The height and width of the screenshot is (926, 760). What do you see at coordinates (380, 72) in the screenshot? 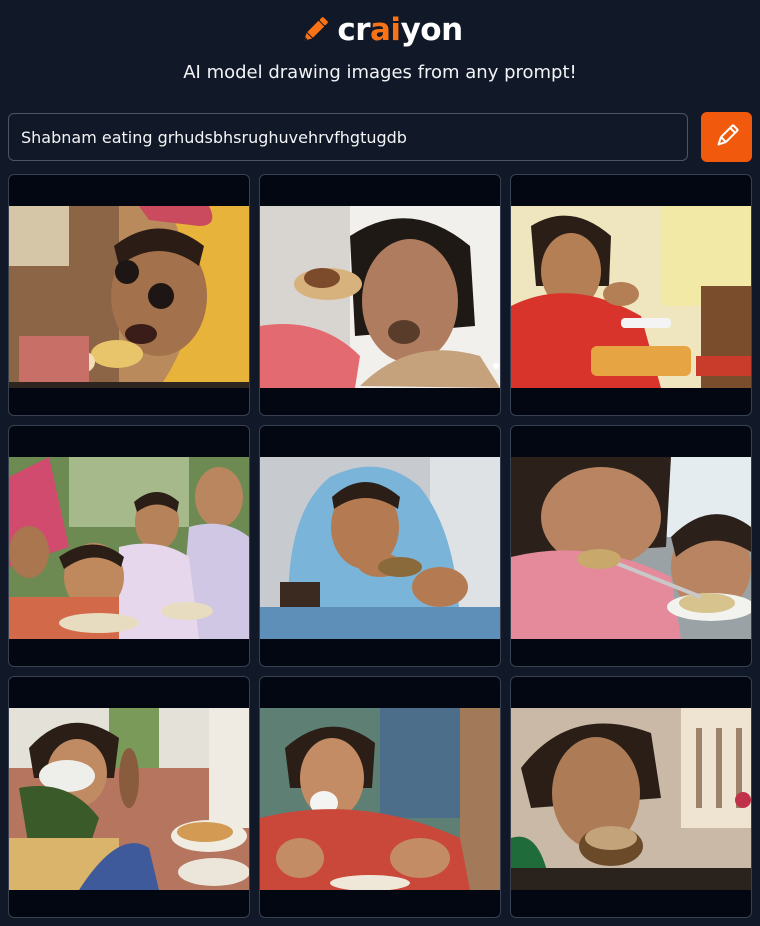
I see `tagline: AI model drawing images from any prompt!` at bounding box center [380, 72].